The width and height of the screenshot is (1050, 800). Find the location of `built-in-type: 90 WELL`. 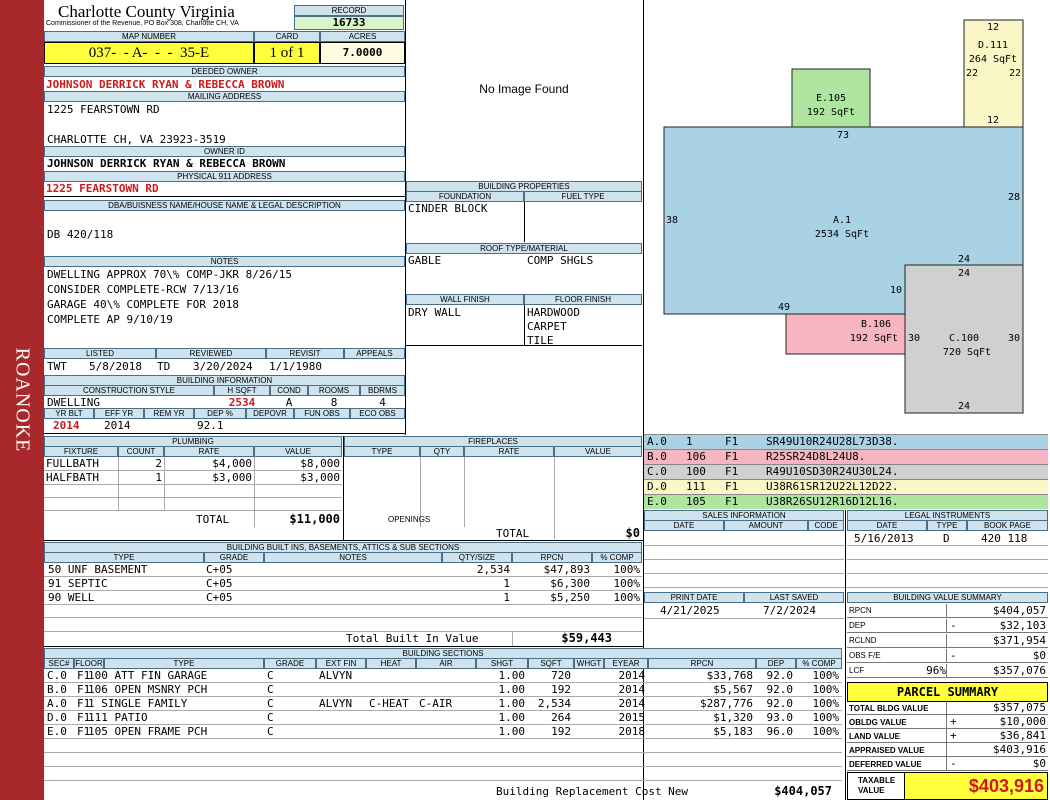

built-in-type: 90 WELL is located at coordinates (71, 597).